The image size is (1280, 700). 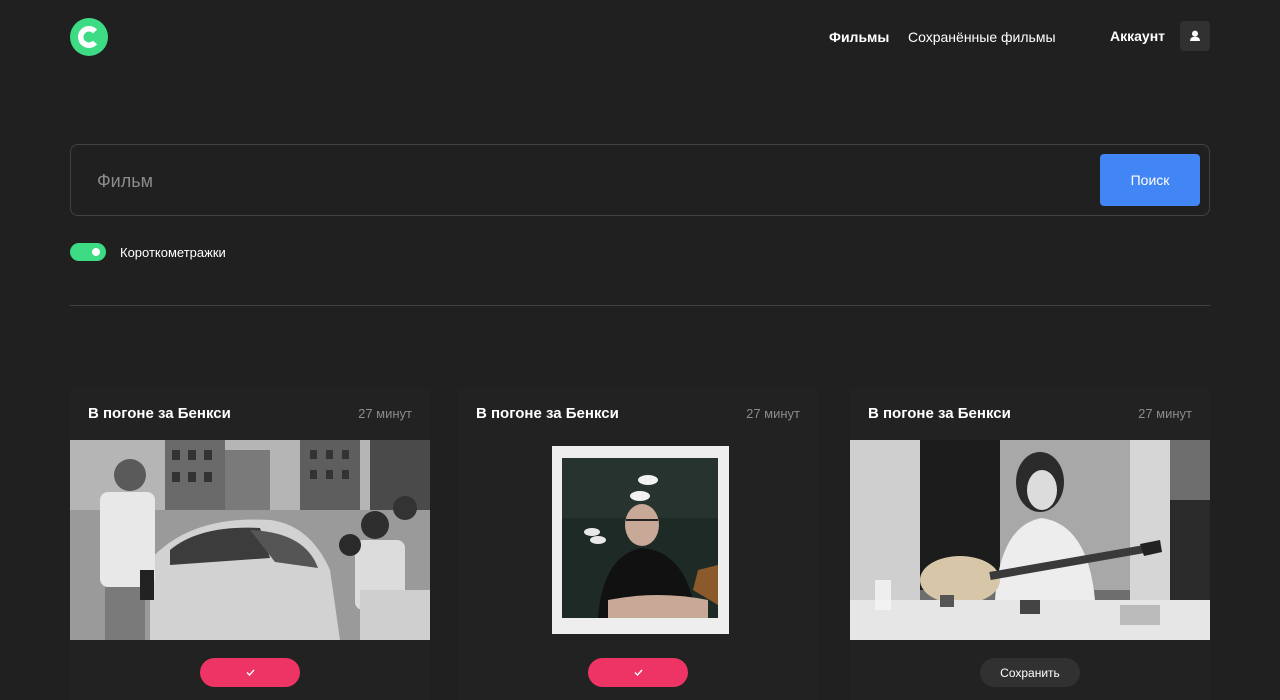 I want to click on shorts-toggle-label: Короткометражки, so click(x=173, y=252).